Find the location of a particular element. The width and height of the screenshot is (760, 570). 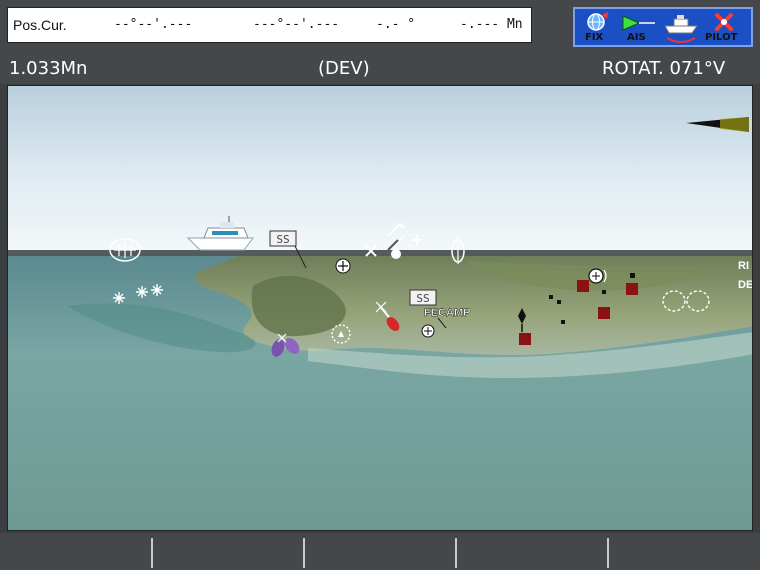

cursor-latitude: --°--'.--- is located at coordinates (153, 24).